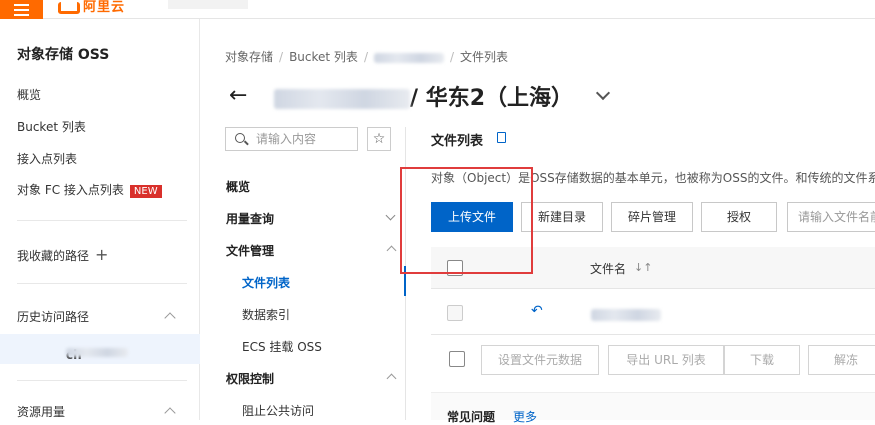  Describe the element at coordinates (70, 190) in the screenshot. I see `sidebar-item-label: 对象 FC 接入点列表` at that location.